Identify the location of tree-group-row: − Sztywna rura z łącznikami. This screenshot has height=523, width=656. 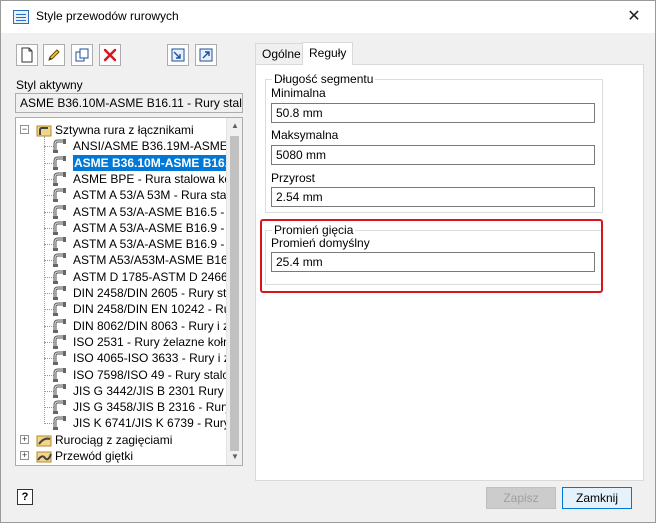
(121, 130).